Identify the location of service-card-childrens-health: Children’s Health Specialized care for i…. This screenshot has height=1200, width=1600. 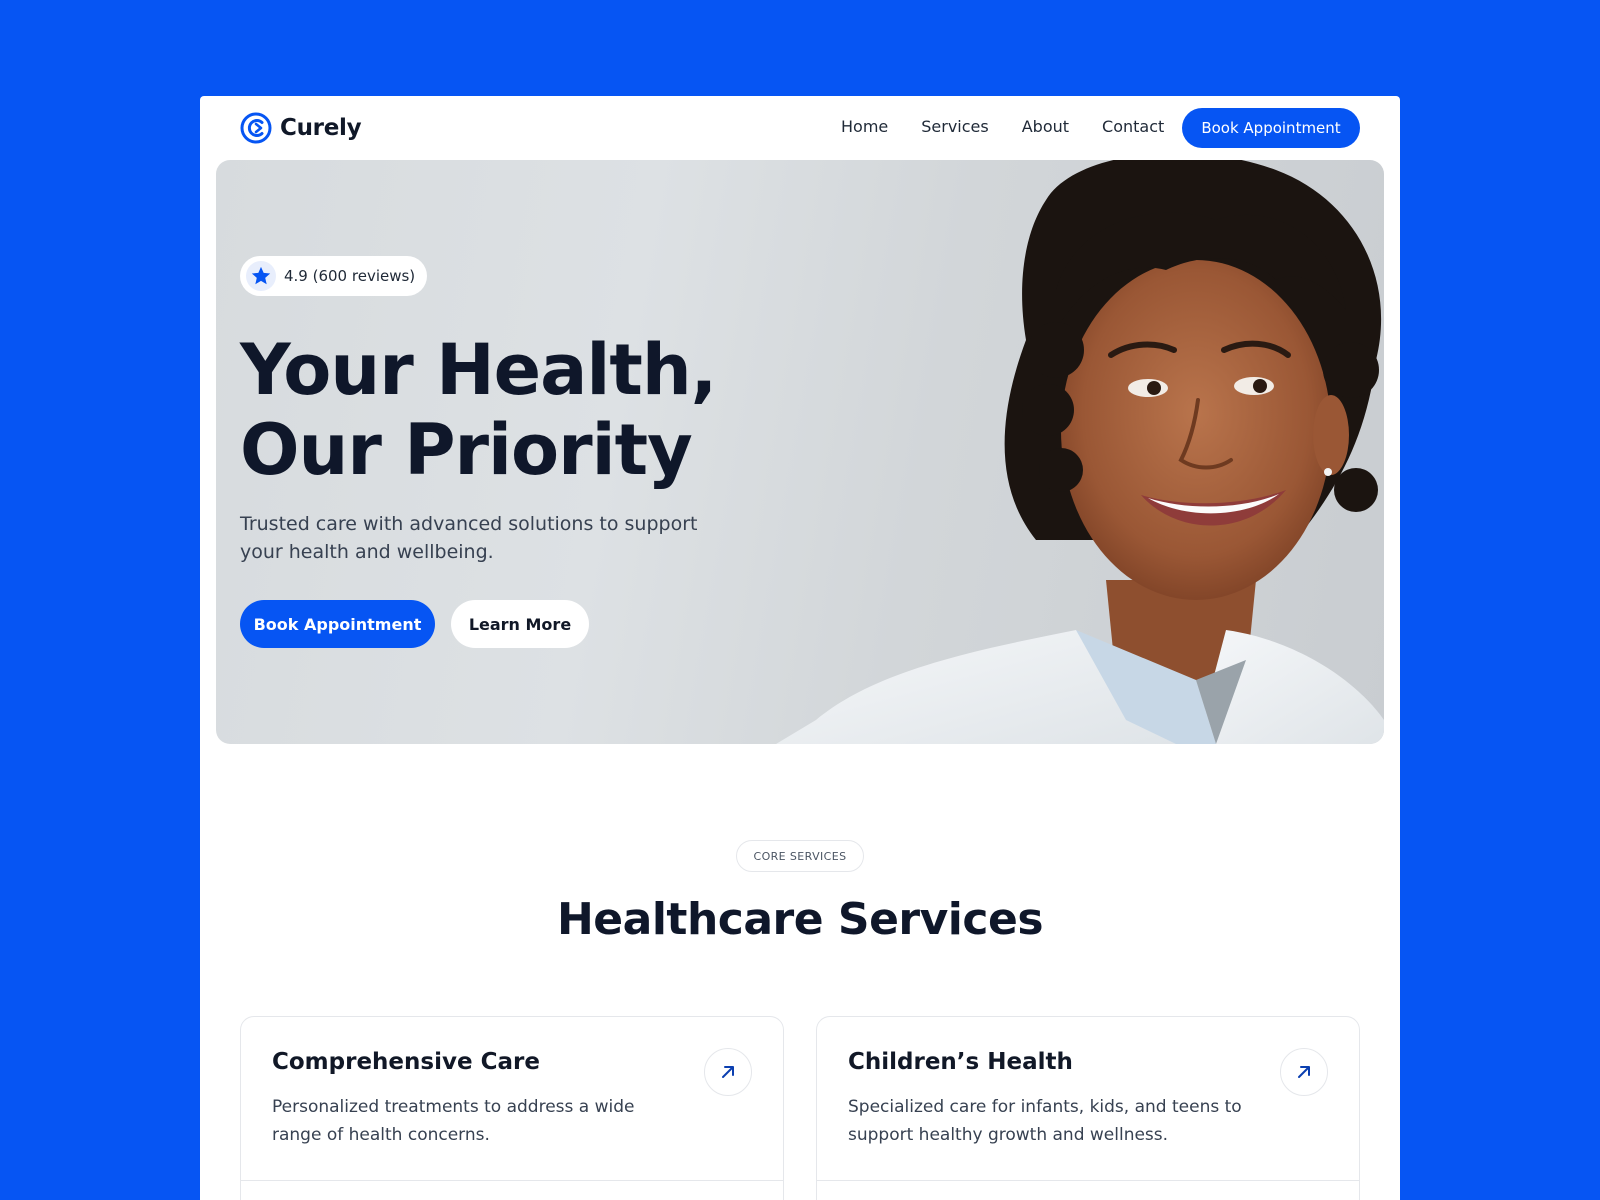
(1088, 1108).